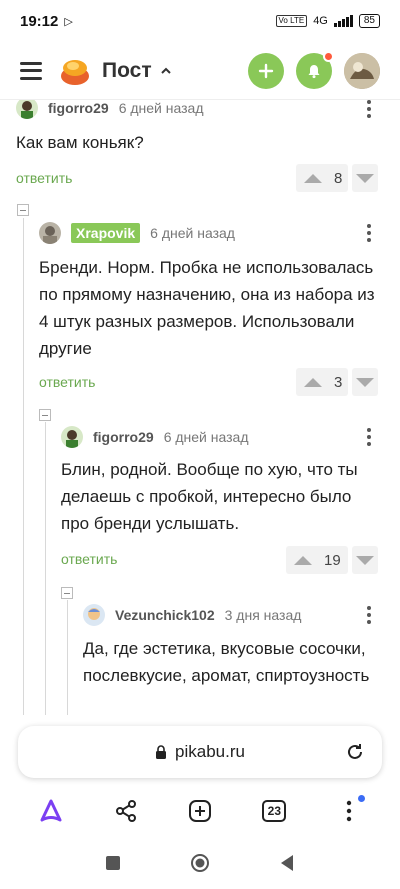 Image resolution: width=400 pixels, height=889 pixels. Describe the element at coordinates (200, 71) in the screenshot. I see `app-header: Пост` at that location.